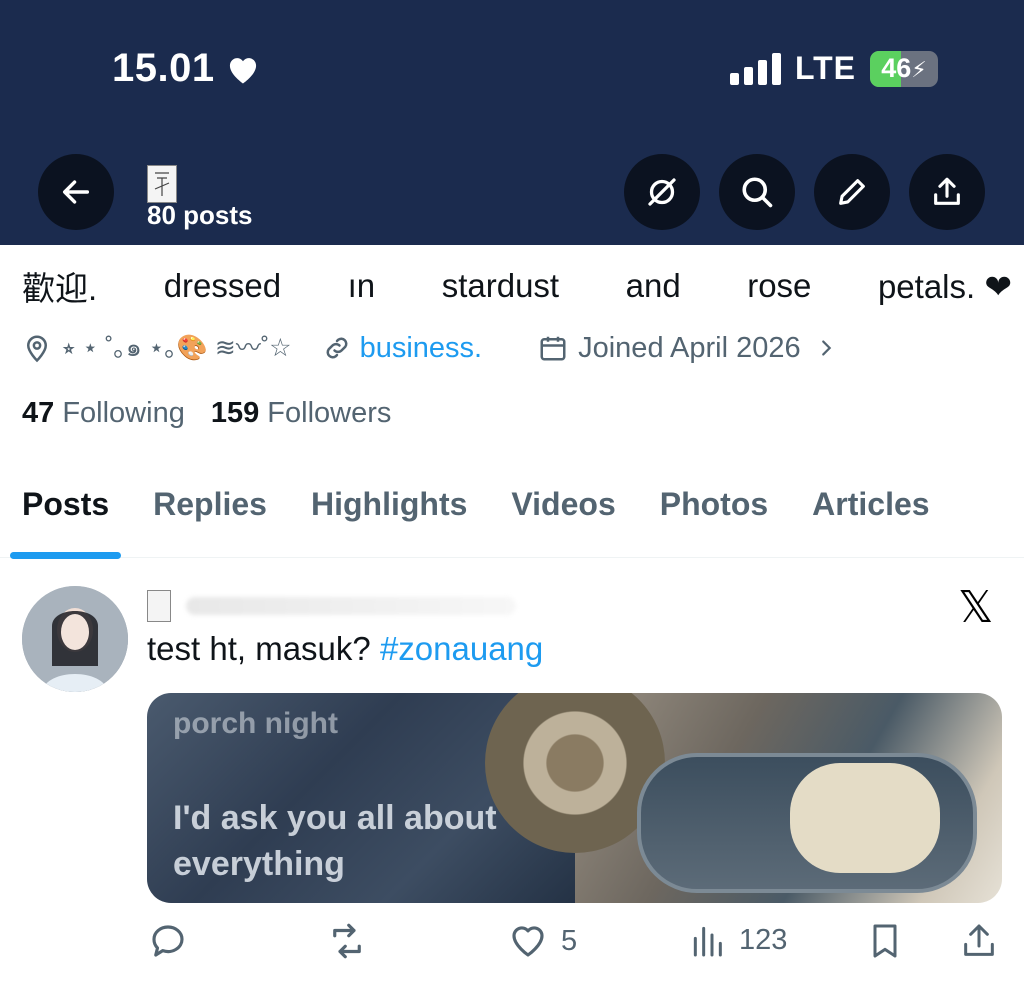 The image size is (1024, 990). What do you see at coordinates (553, 348) in the screenshot?
I see `calendar-icon` at bounding box center [553, 348].